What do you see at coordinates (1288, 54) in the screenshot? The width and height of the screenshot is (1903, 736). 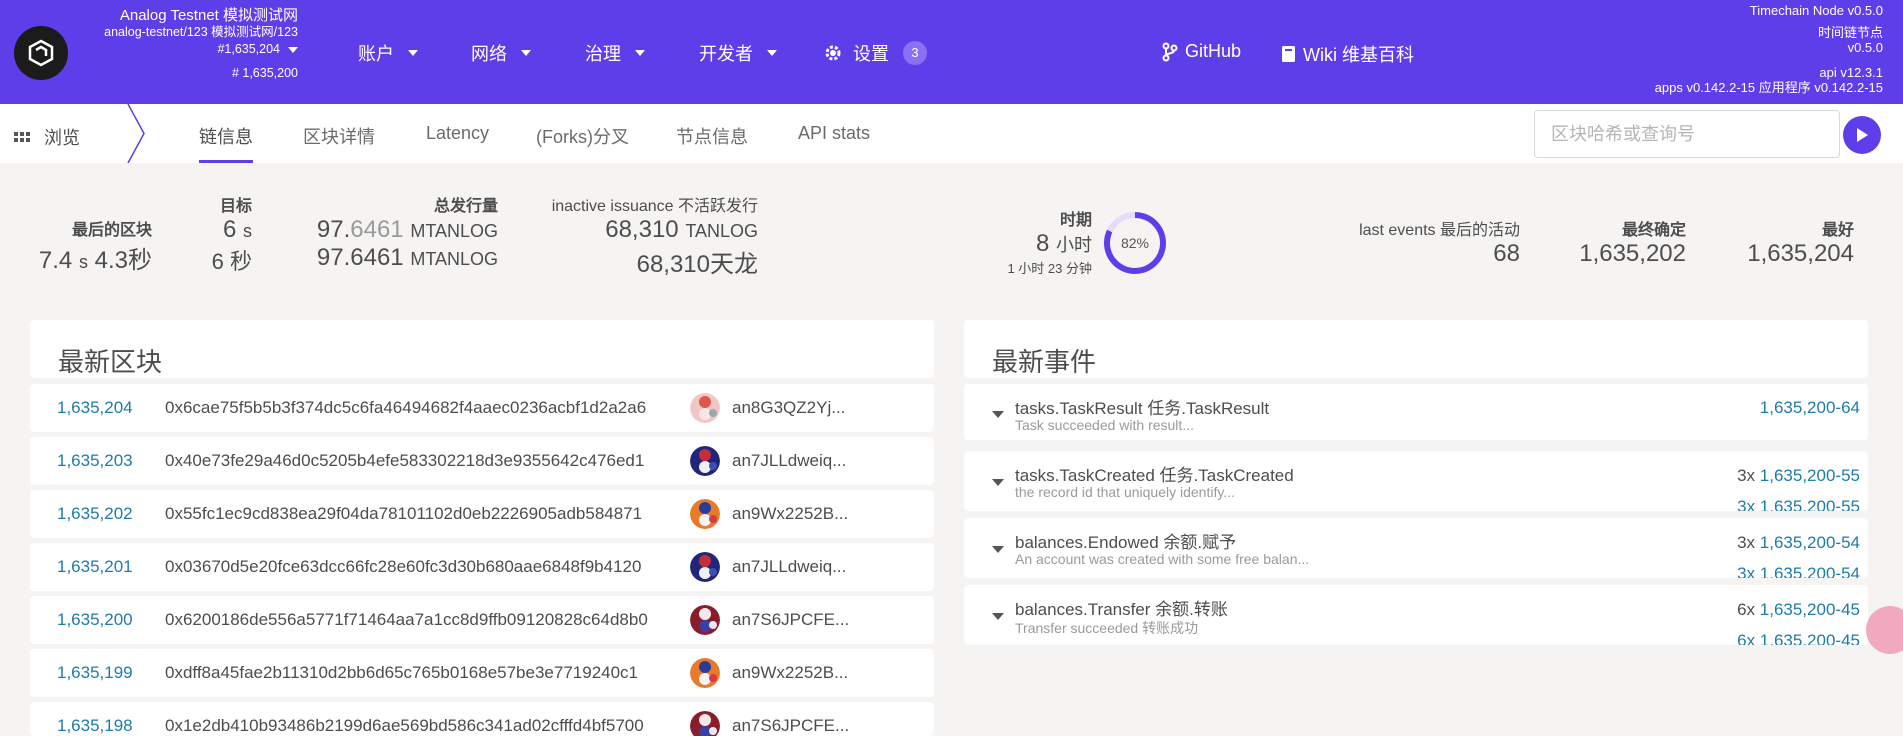 I see `book-icon` at bounding box center [1288, 54].